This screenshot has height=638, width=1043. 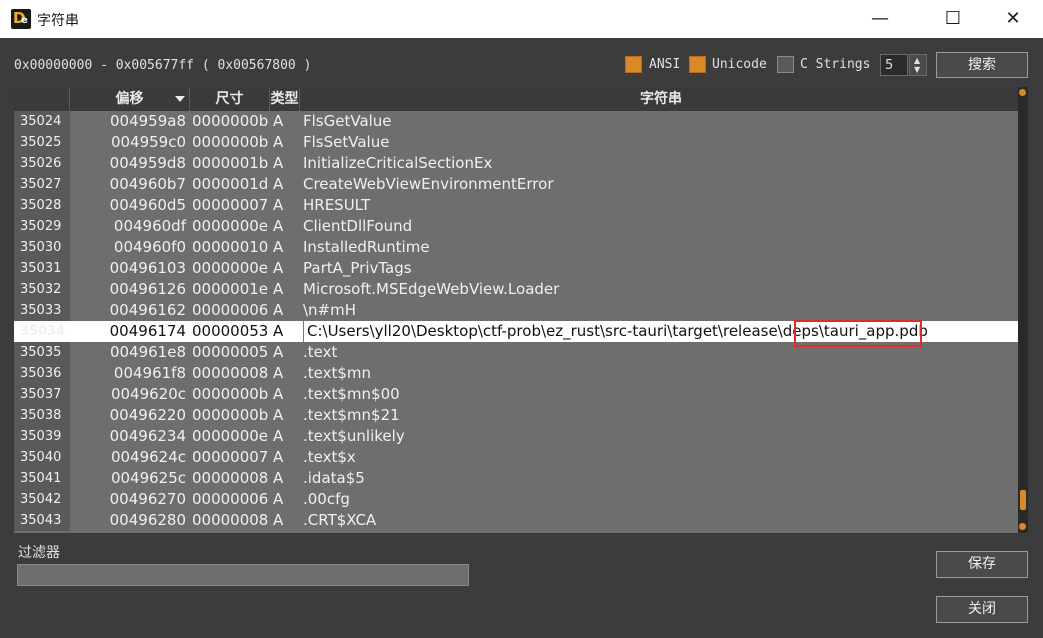 What do you see at coordinates (357, 268) in the screenshot?
I see `row-string: PartA_PrivTags` at bounding box center [357, 268].